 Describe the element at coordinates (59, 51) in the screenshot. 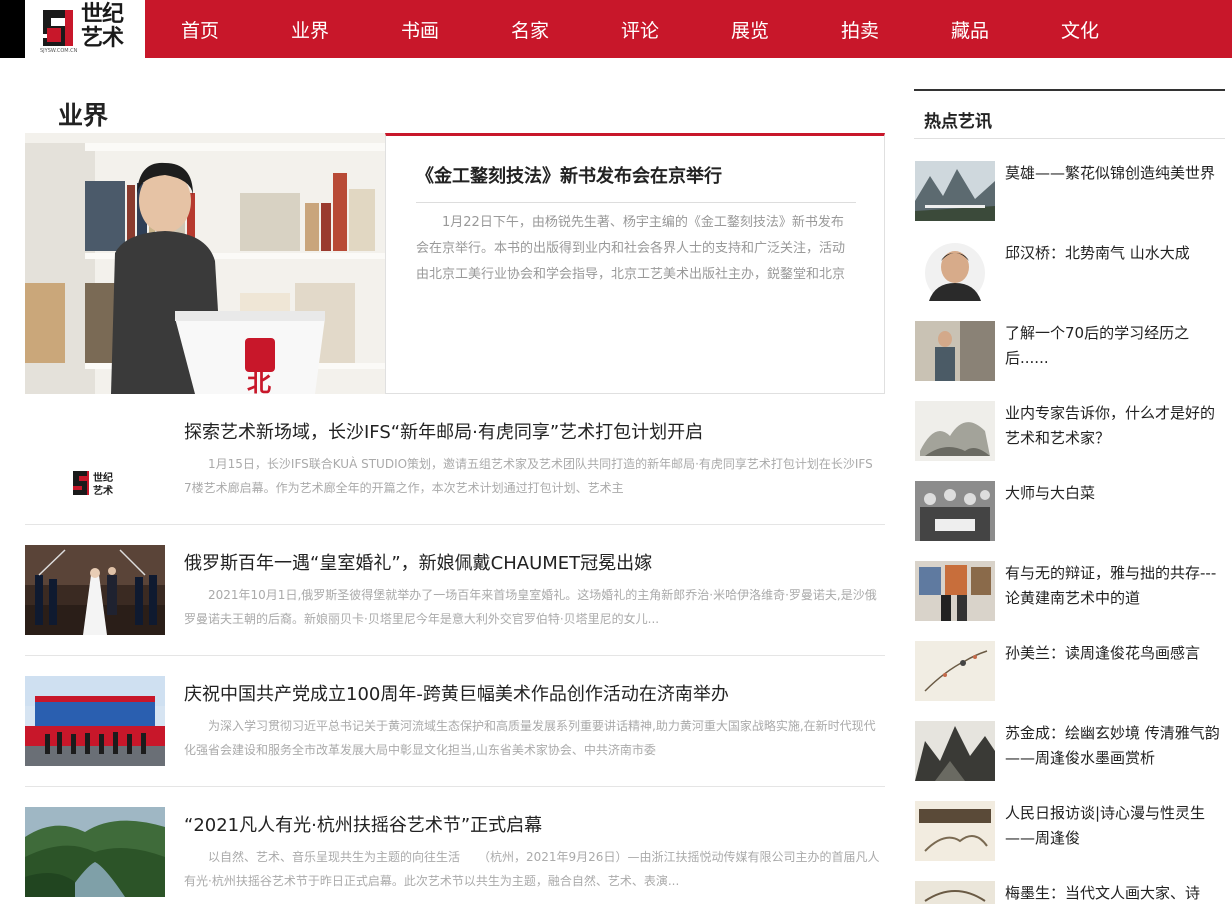

I see `logo-subtext: SJYSW.COM.CN` at that location.